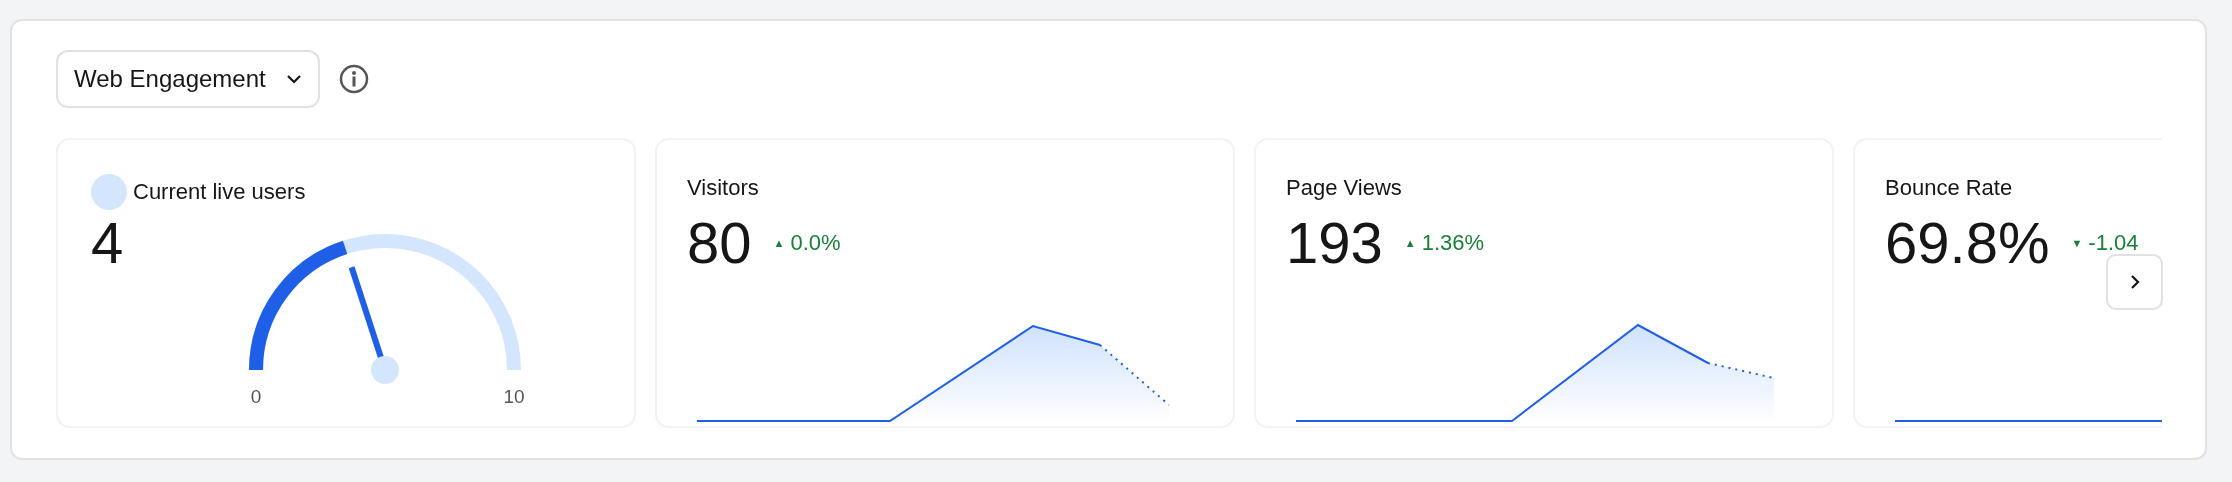 This screenshot has width=2232, height=482. Describe the element at coordinates (2134, 282) in the screenshot. I see `chevron-right-icon` at that location.